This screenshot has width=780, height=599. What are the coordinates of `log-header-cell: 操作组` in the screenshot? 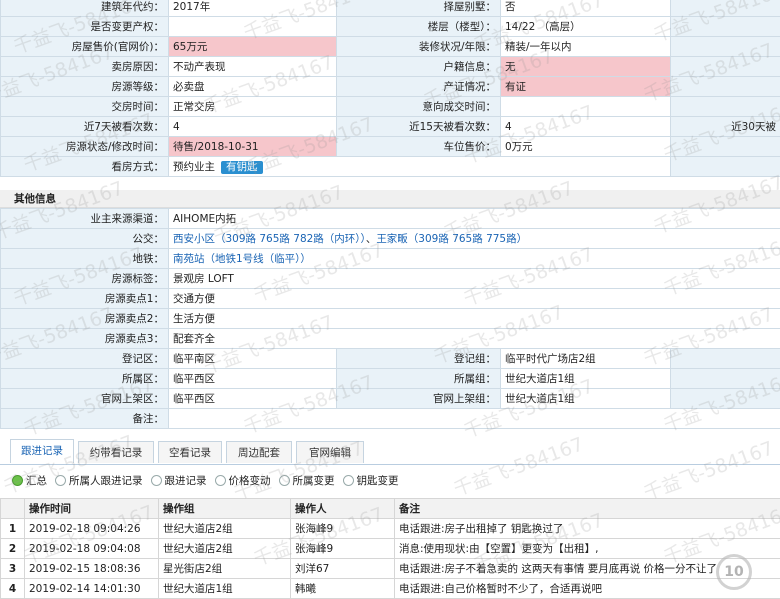 It's located at (225, 509).